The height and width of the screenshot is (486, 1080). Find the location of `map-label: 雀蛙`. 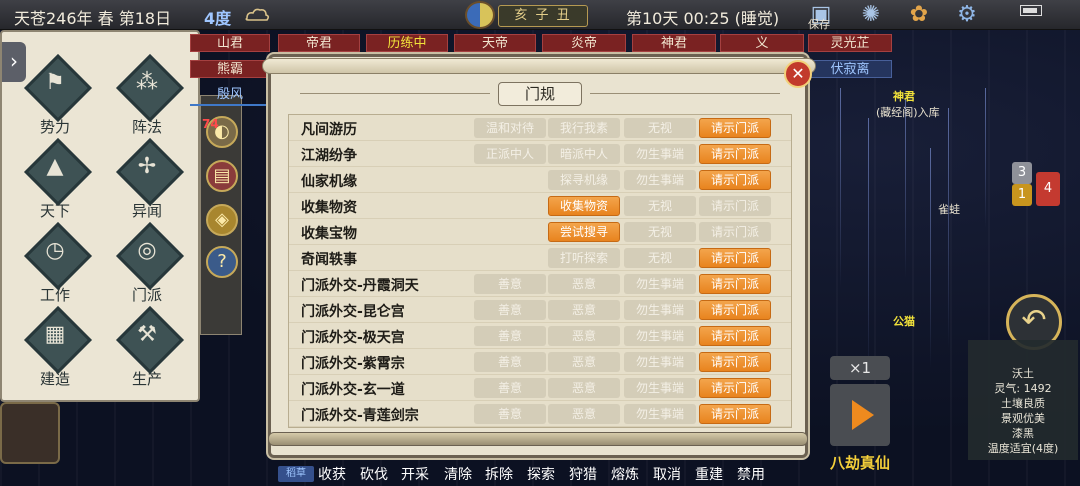

map-label: 雀蛙 is located at coordinates (949, 209).